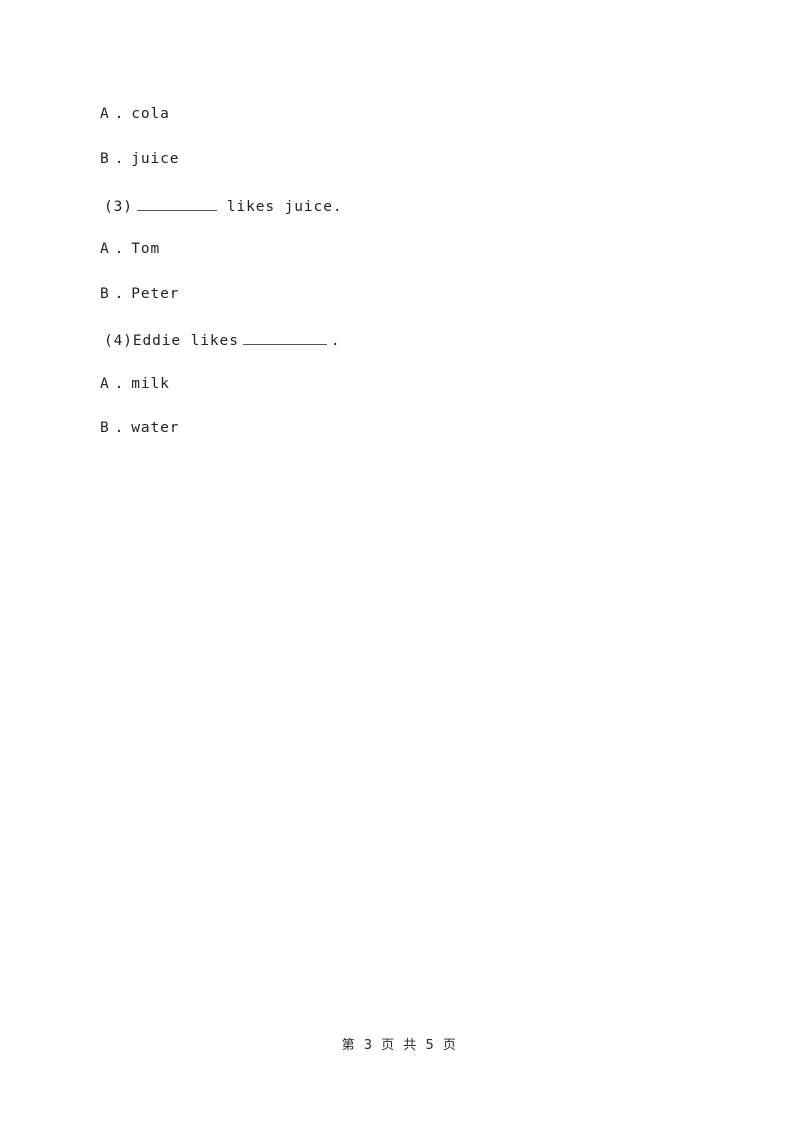 The width and height of the screenshot is (800, 1132). I want to click on question-text-before-blank: Eddie likes, so click(185, 340).